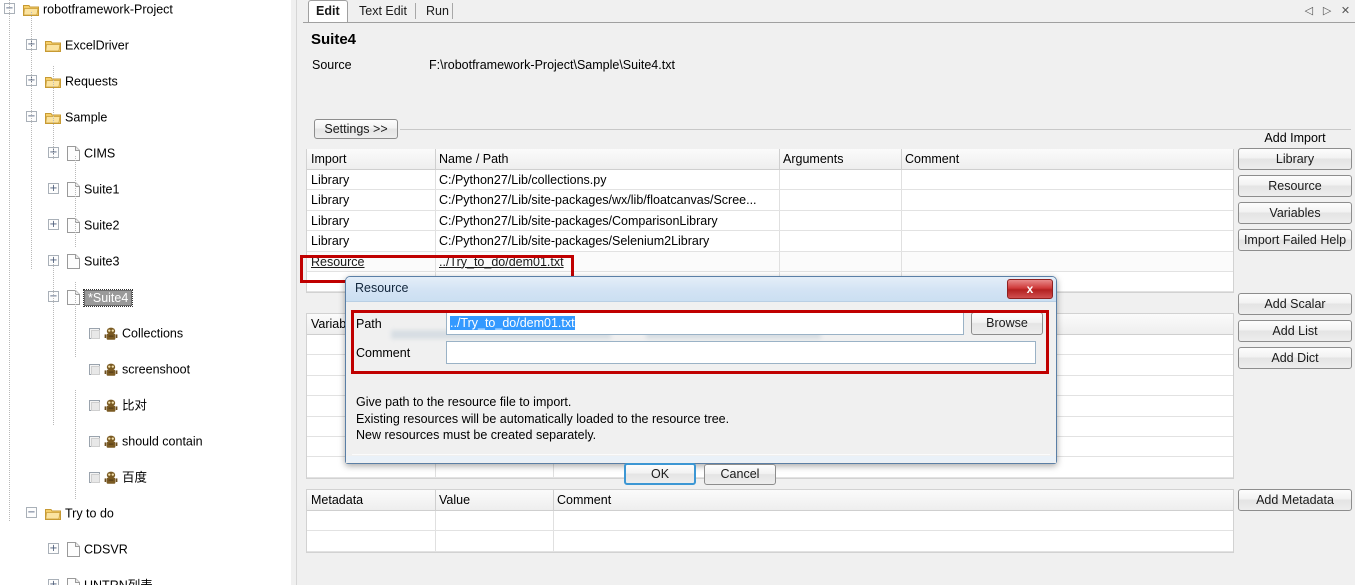  I want to click on tree-item-label: *Suite4, so click(108, 297).